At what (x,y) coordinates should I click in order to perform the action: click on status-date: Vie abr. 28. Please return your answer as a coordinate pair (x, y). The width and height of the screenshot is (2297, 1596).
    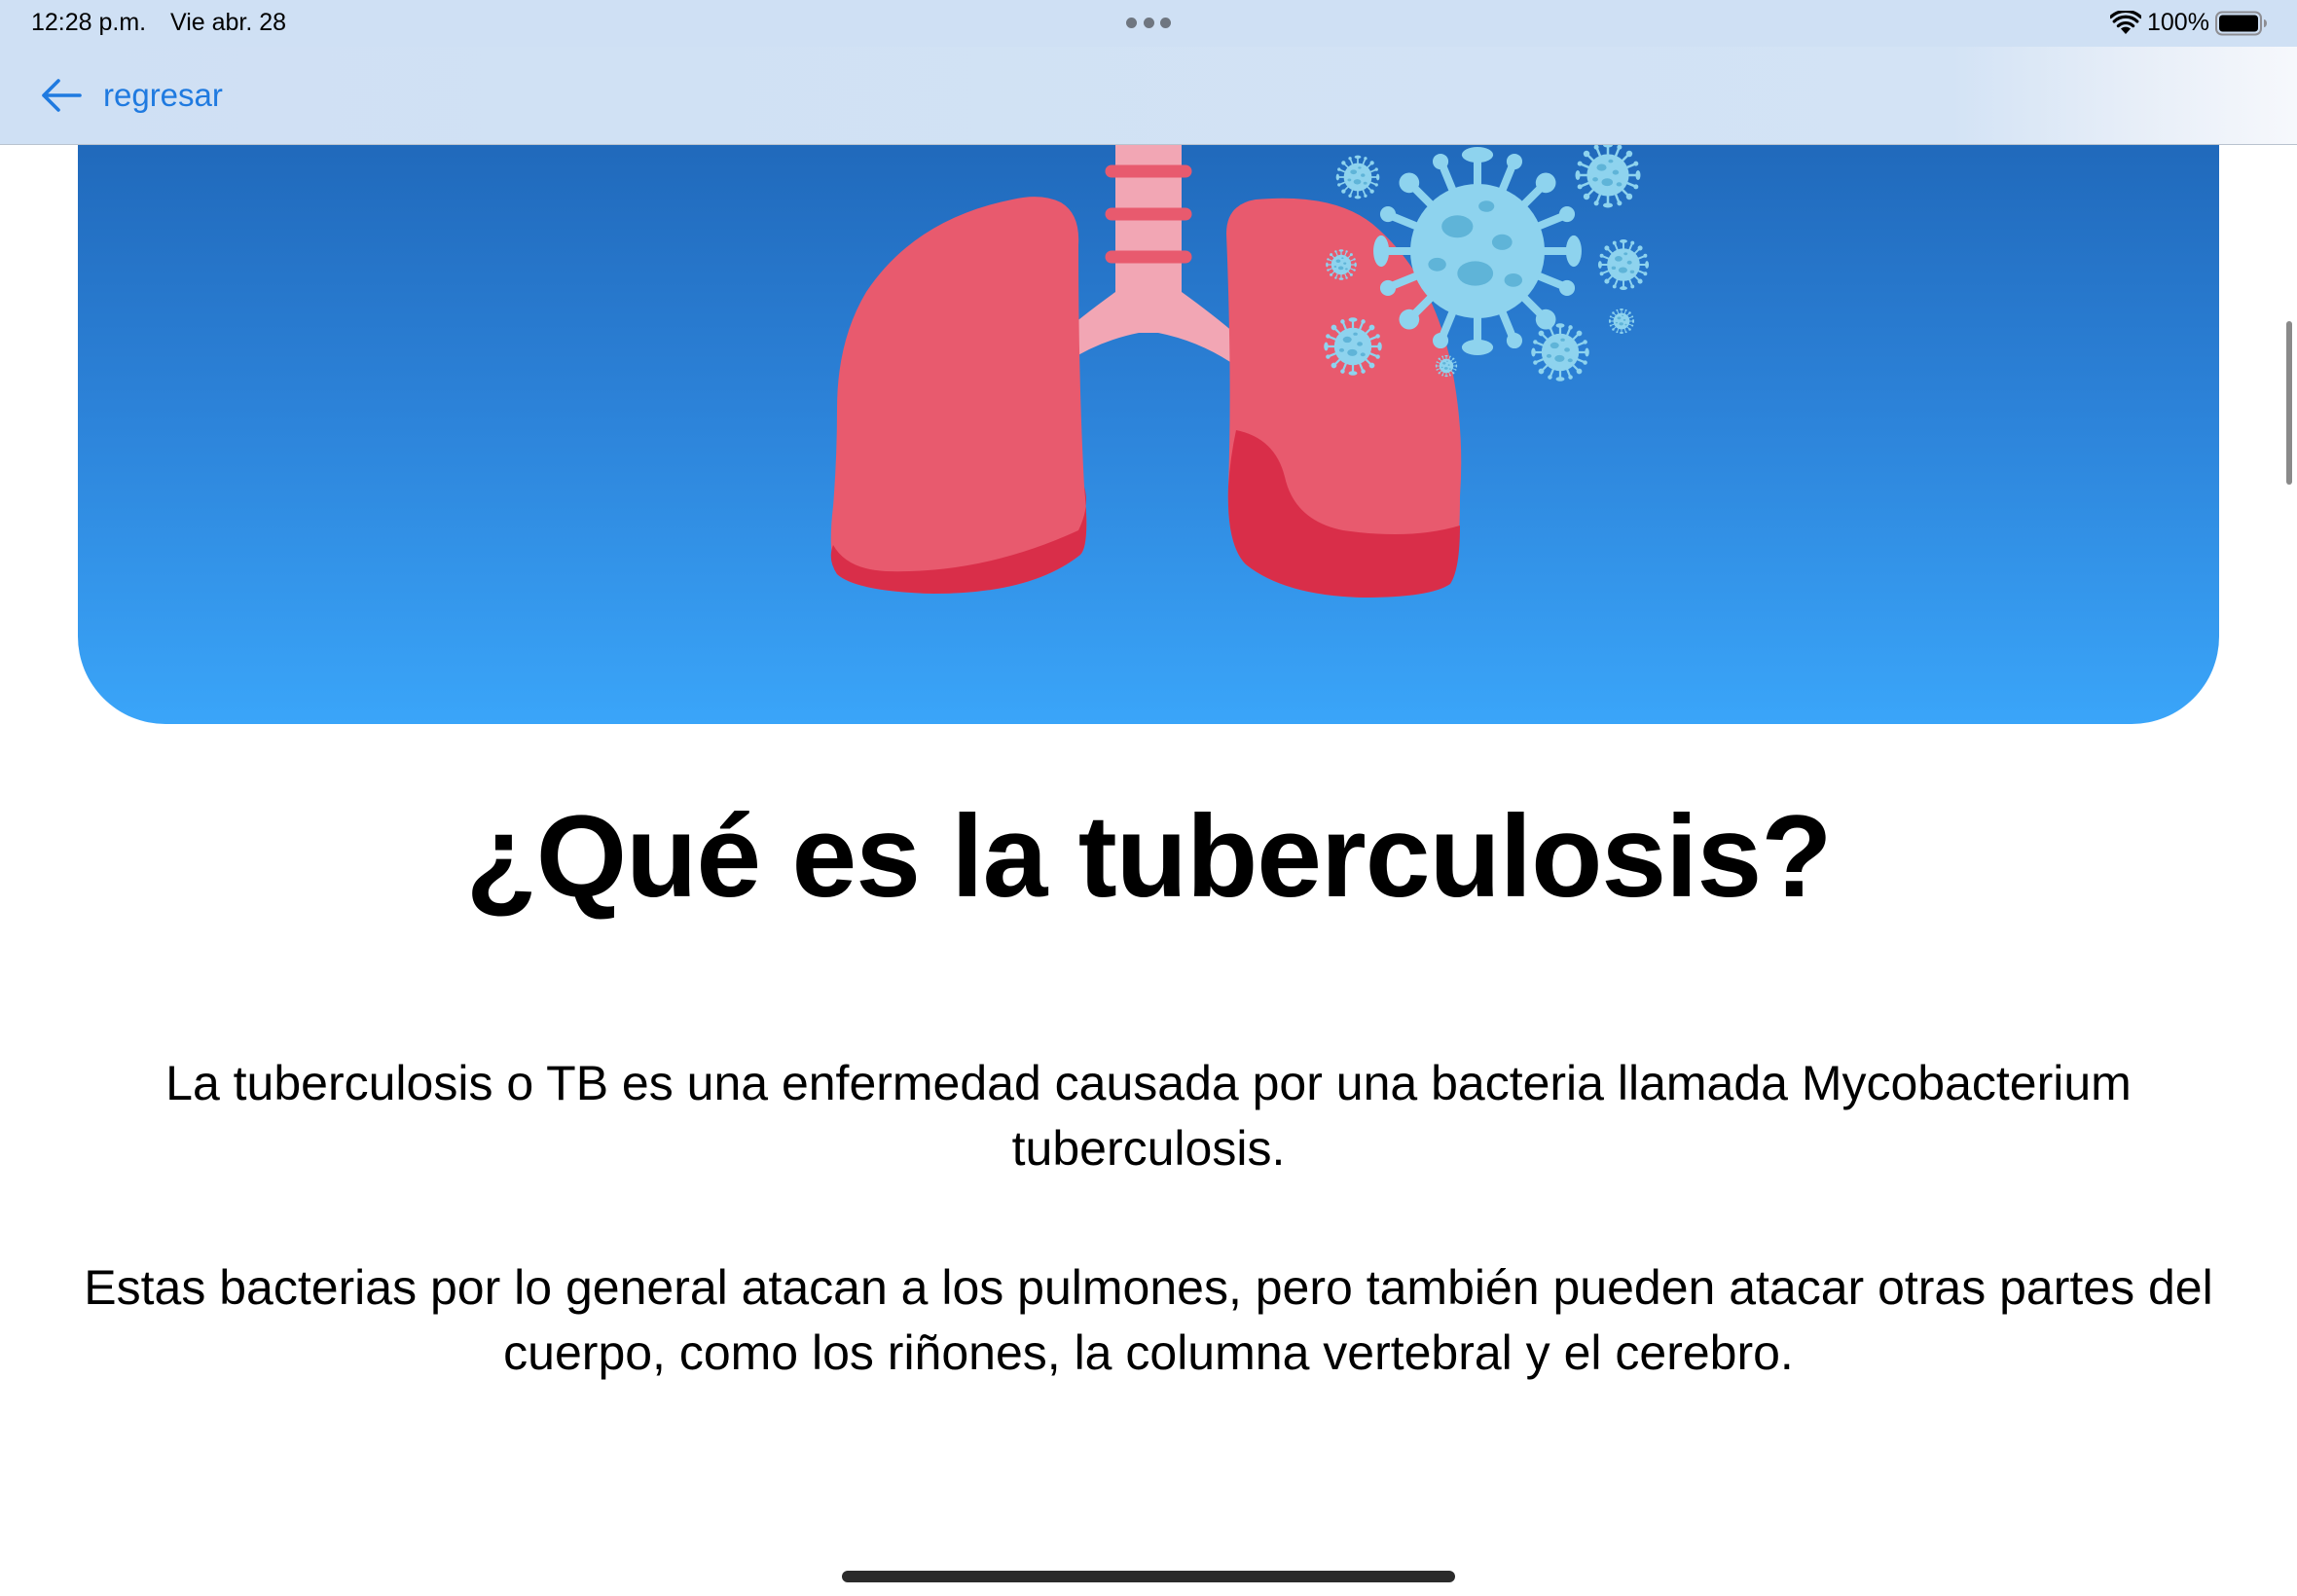
    Looking at the image, I should click on (228, 22).